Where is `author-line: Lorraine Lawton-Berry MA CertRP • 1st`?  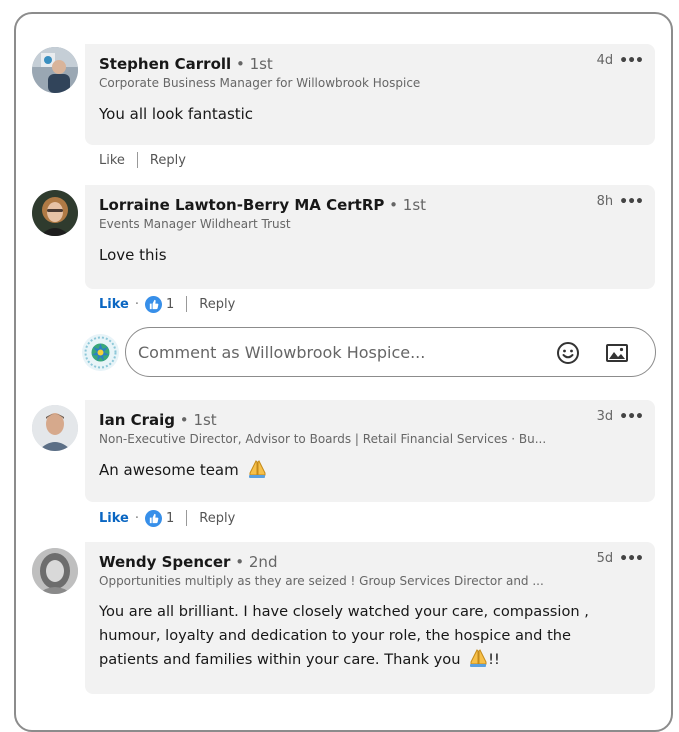
author-line: Lorraine Lawton-Berry MA CertRP • 1st is located at coordinates (370, 205).